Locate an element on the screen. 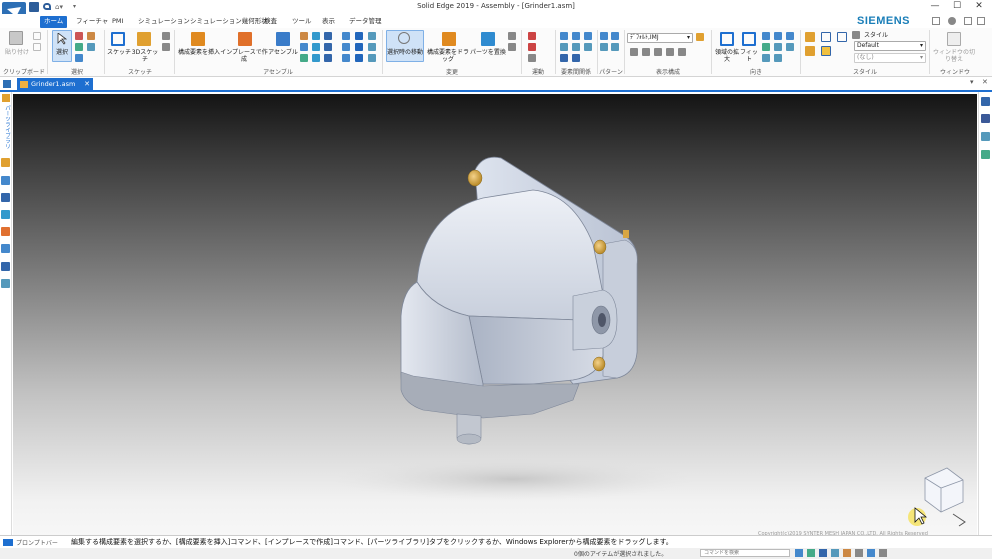 This screenshot has width=992, height=559. assemble-tool-5-icon is located at coordinates (316, 47).